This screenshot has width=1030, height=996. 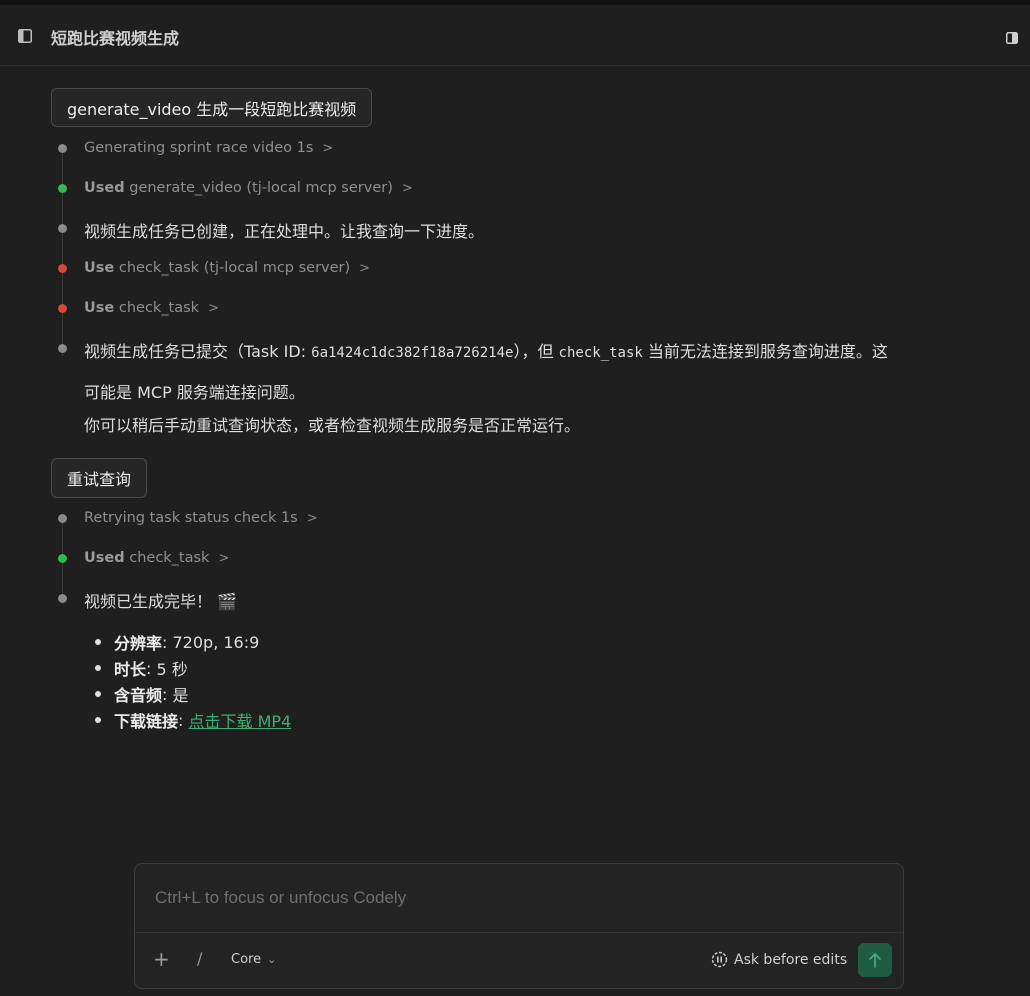 What do you see at coordinates (212, 107) in the screenshot?
I see `user-prompt-bubble: generate_video 生成一段短跑比赛视频` at bounding box center [212, 107].